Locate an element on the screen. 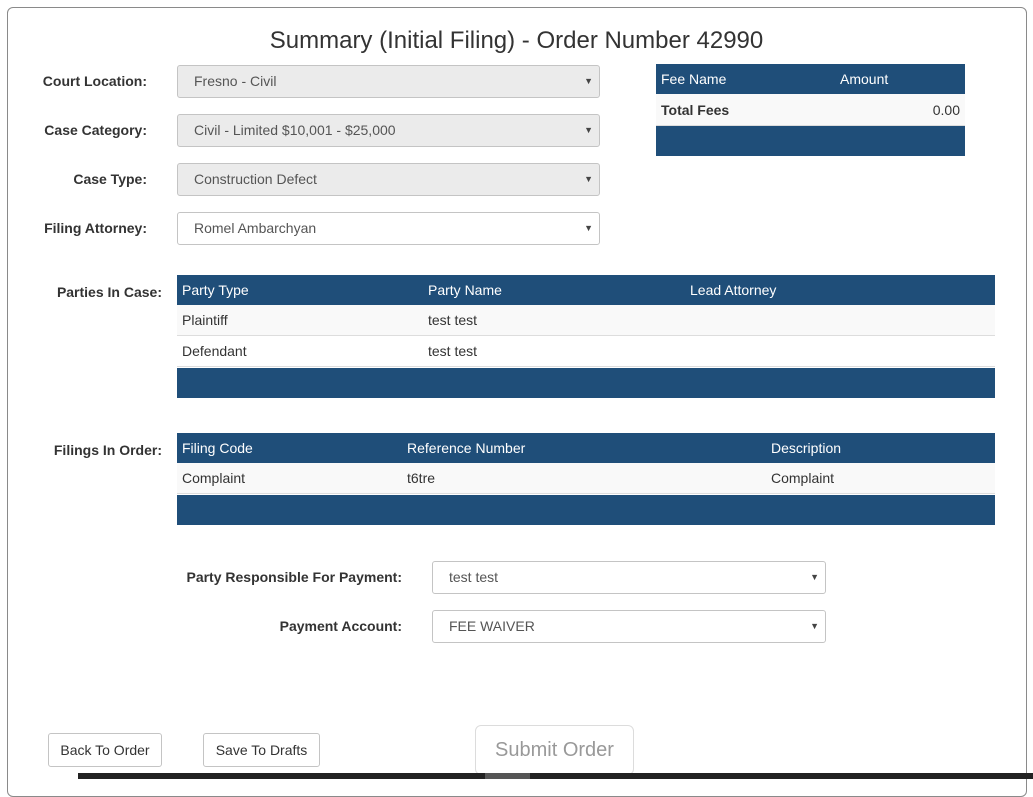 The height and width of the screenshot is (797, 1033). filing-attorney-select: Romel Ambarchyan ▼ is located at coordinates (388, 228).